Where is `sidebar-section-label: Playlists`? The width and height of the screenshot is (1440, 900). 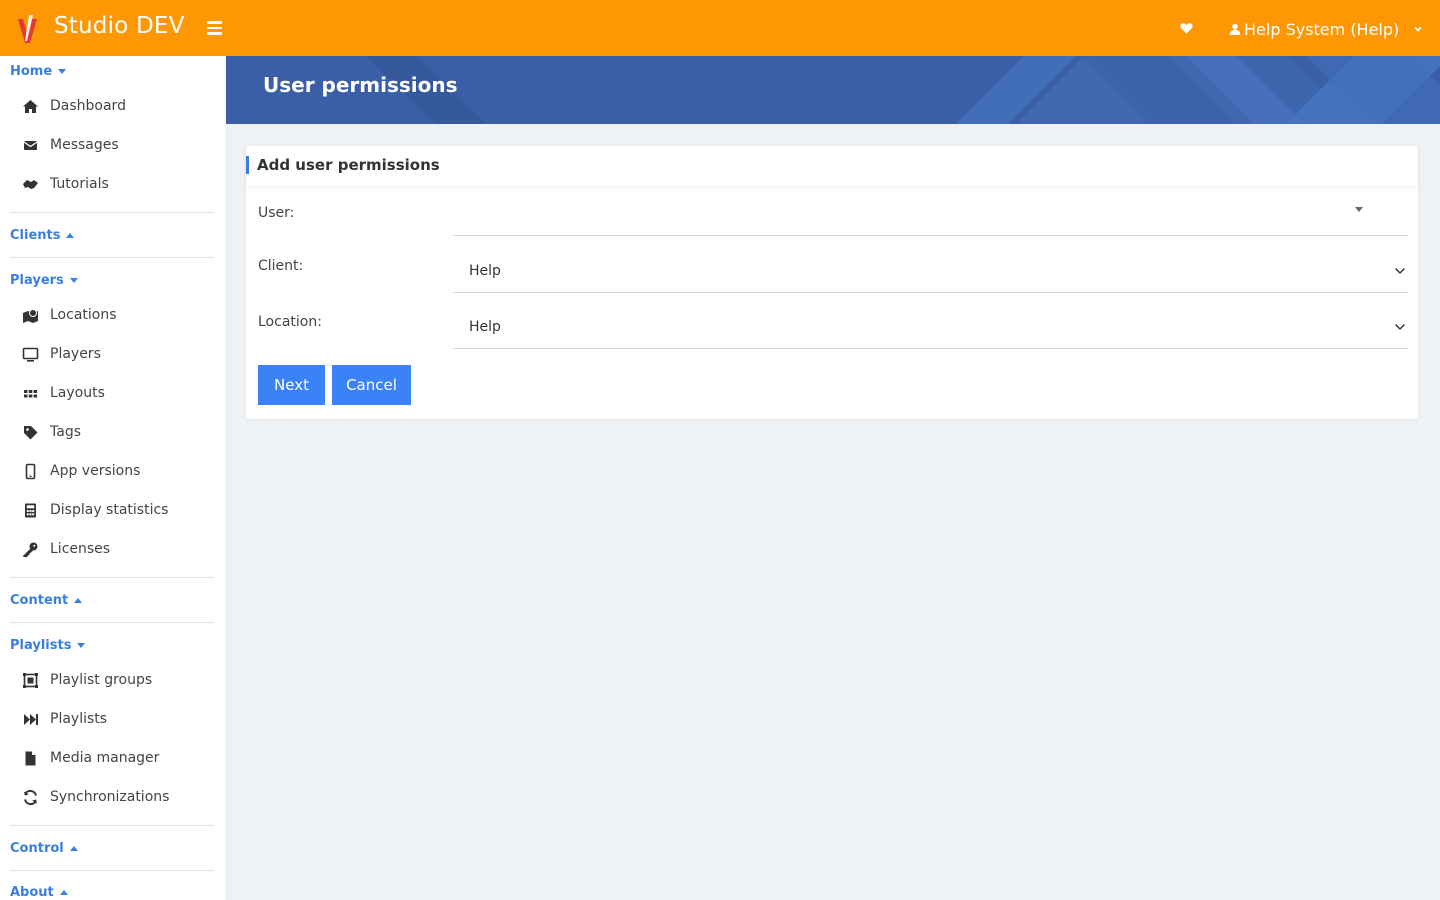 sidebar-section-label: Playlists is located at coordinates (41, 645).